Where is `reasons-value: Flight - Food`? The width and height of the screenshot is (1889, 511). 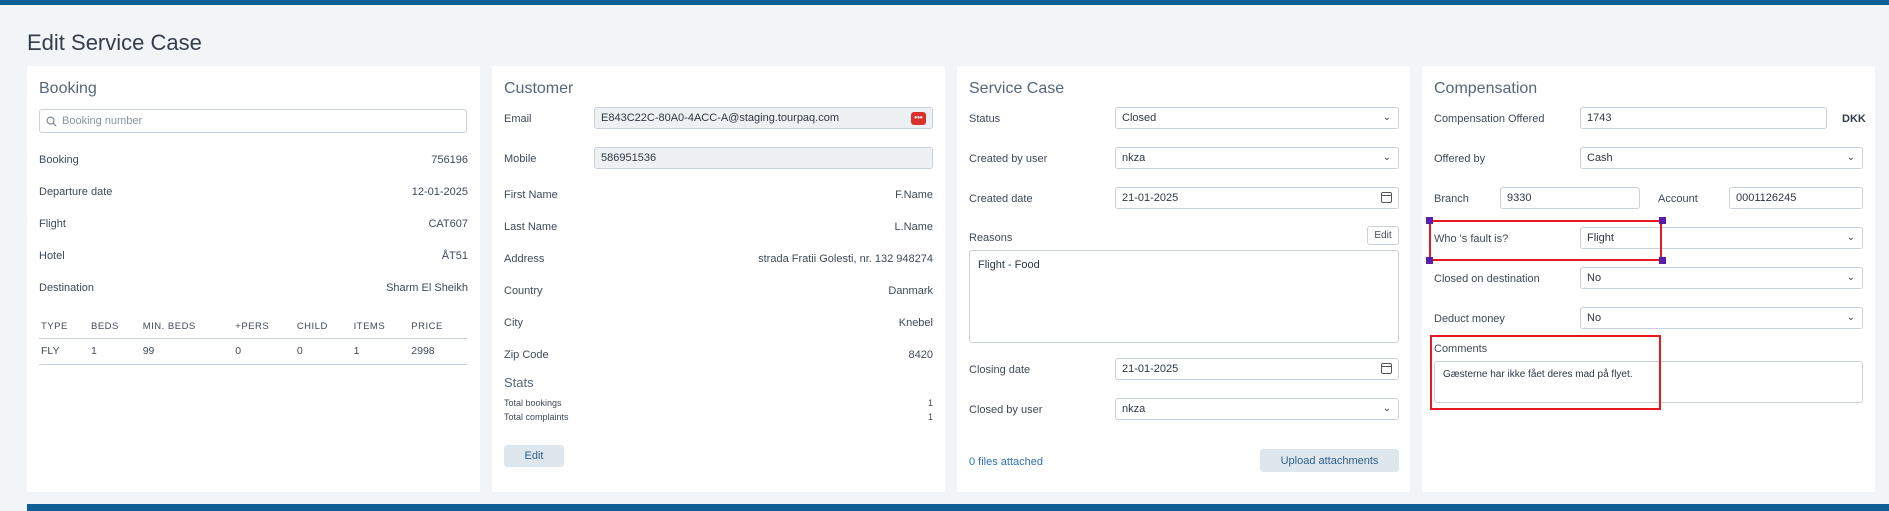 reasons-value: Flight - Food is located at coordinates (1009, 265).